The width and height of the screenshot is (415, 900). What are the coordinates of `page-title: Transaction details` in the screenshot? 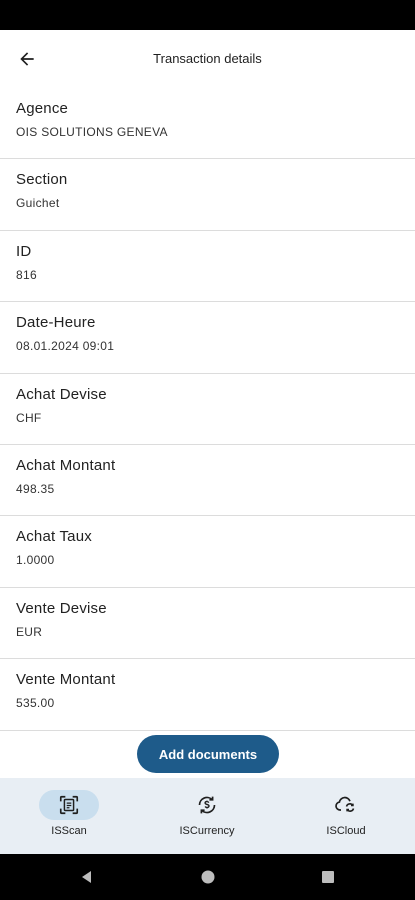 It's located at (207, 58).